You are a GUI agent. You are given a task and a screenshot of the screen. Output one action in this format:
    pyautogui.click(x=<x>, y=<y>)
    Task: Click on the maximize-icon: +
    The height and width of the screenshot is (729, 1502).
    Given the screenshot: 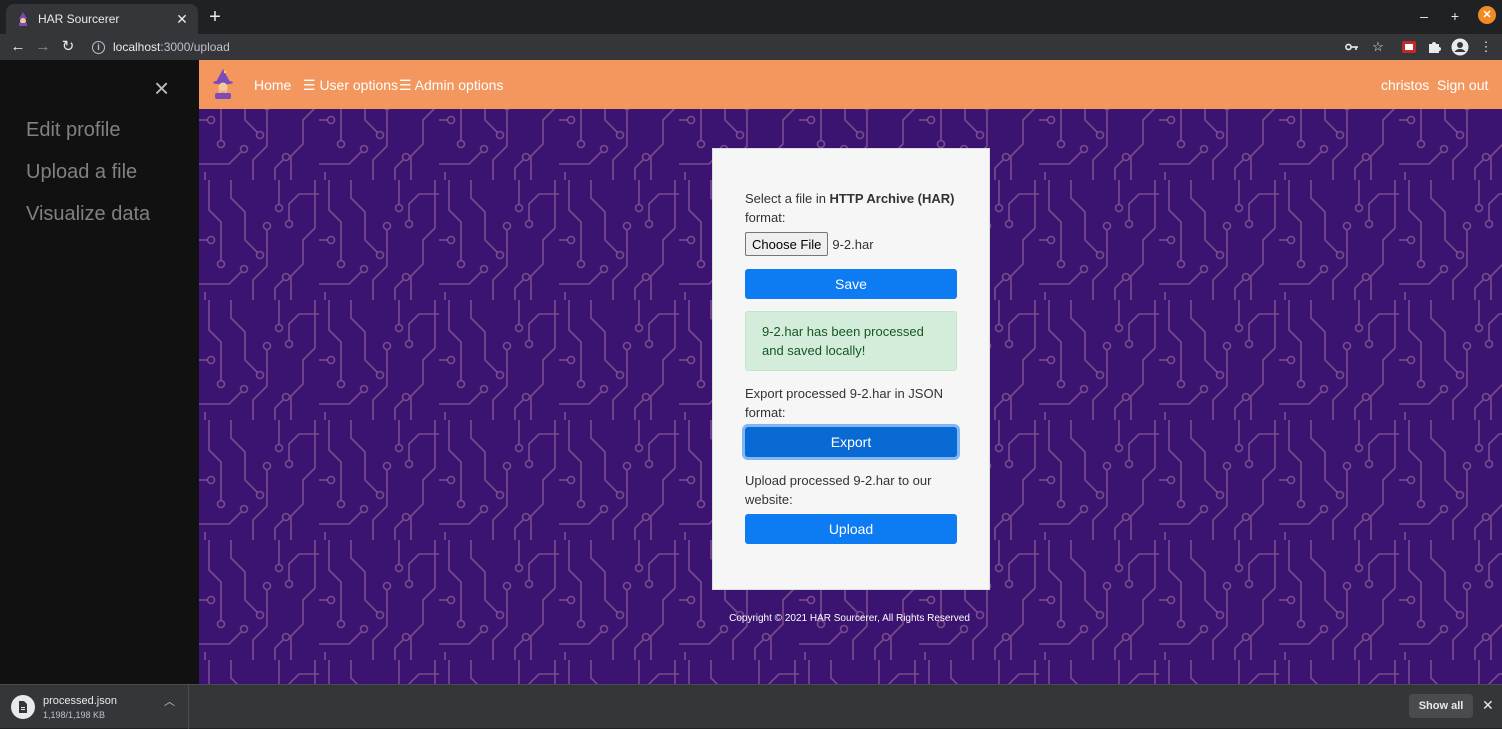 What is the action you would take?
    pyautogui.click(x=1455, y=16)
    